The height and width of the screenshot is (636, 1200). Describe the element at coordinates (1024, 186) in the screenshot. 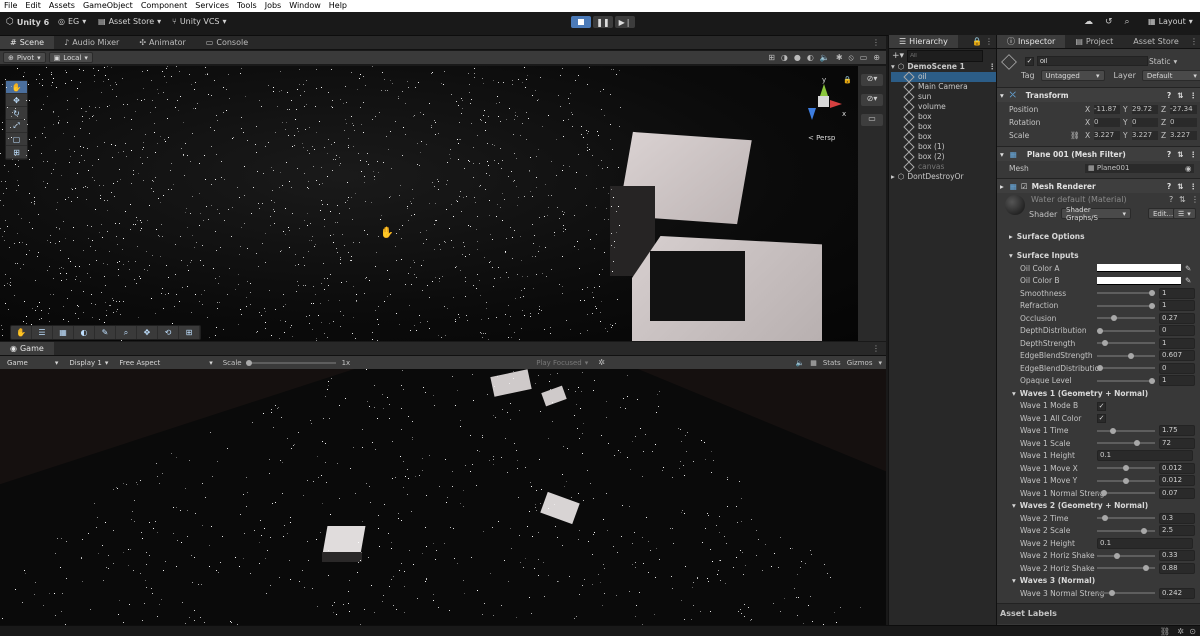

I see `mesh-renderer-checkbox: ☑` at that location.